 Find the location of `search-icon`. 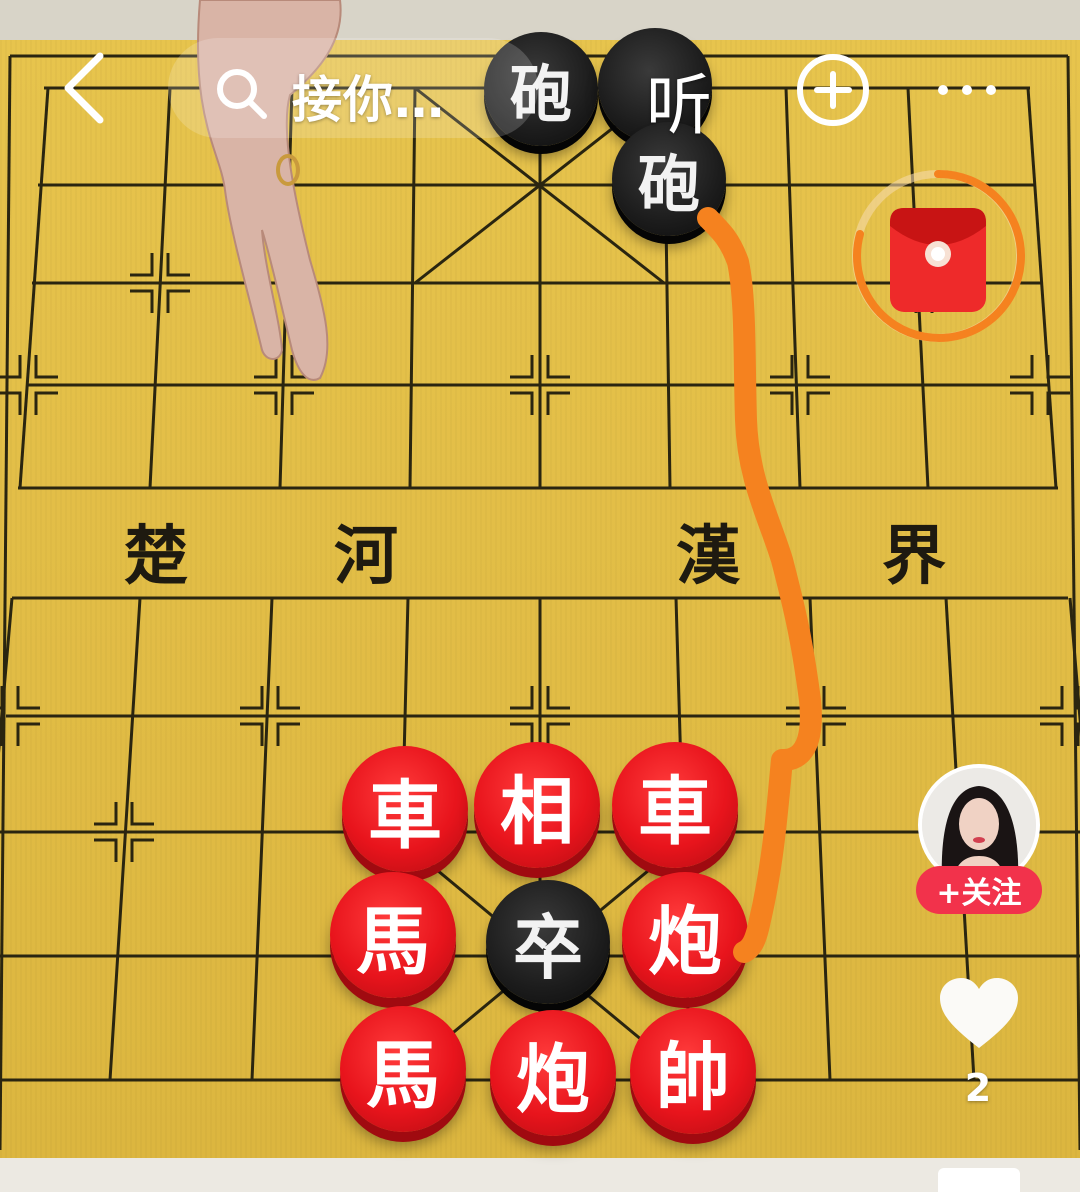

search-icon is located at coordinates (241, 93).